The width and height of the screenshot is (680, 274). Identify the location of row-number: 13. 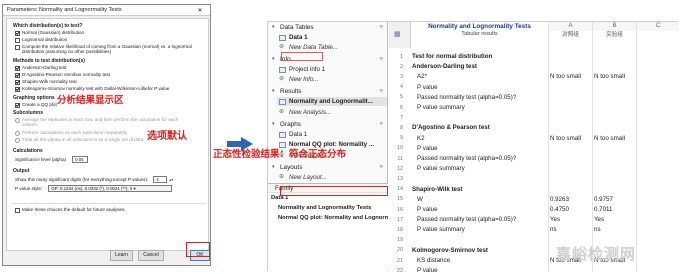
(400, 178).